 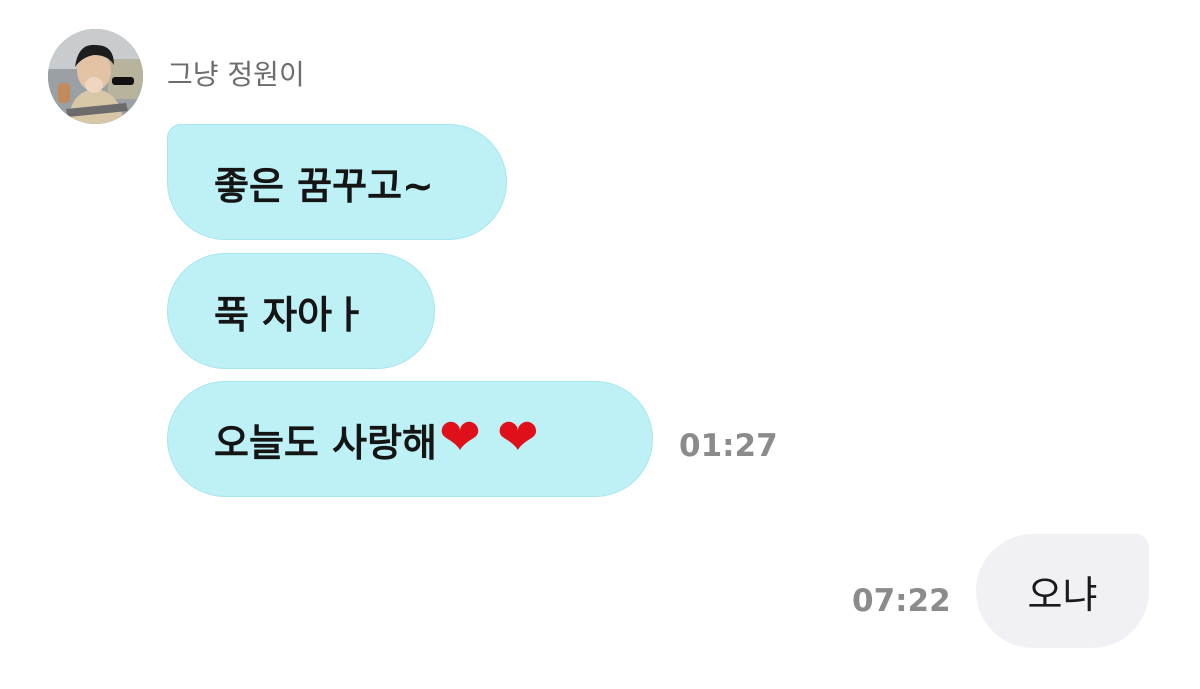 I want to click on incoming-message-bubble: 오늘도 사랑해 ❤ ❤, so click(x=410, y=439).